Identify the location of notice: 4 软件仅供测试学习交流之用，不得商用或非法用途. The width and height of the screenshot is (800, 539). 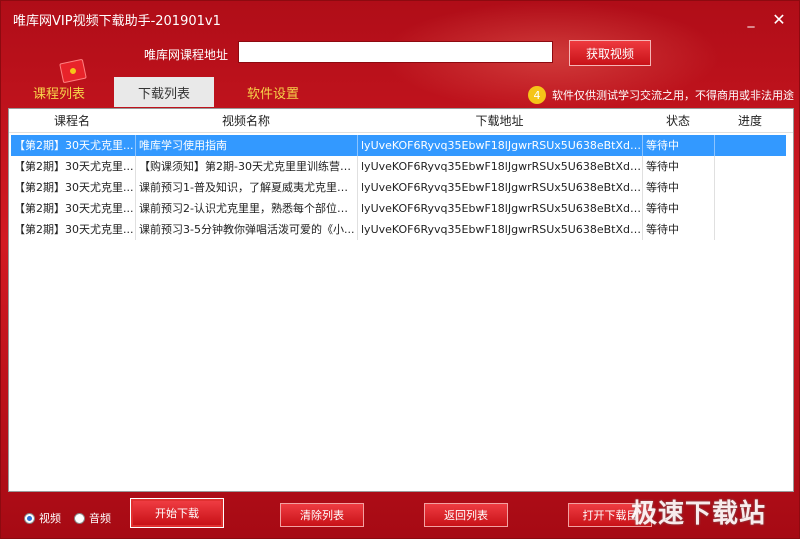
(661, 95).